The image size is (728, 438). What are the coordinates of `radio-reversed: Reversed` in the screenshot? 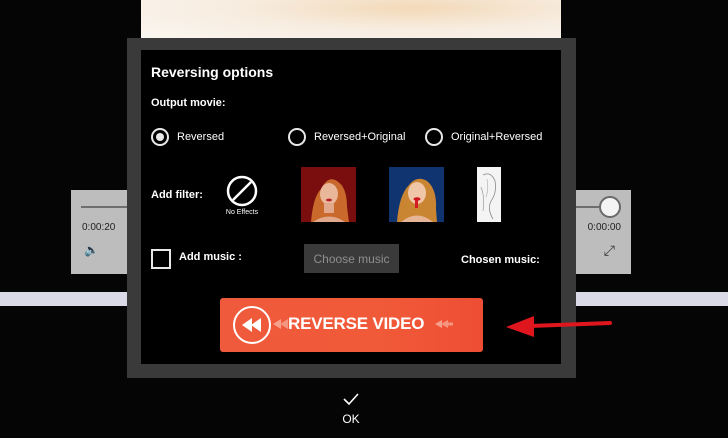 It's located at (187, 137).